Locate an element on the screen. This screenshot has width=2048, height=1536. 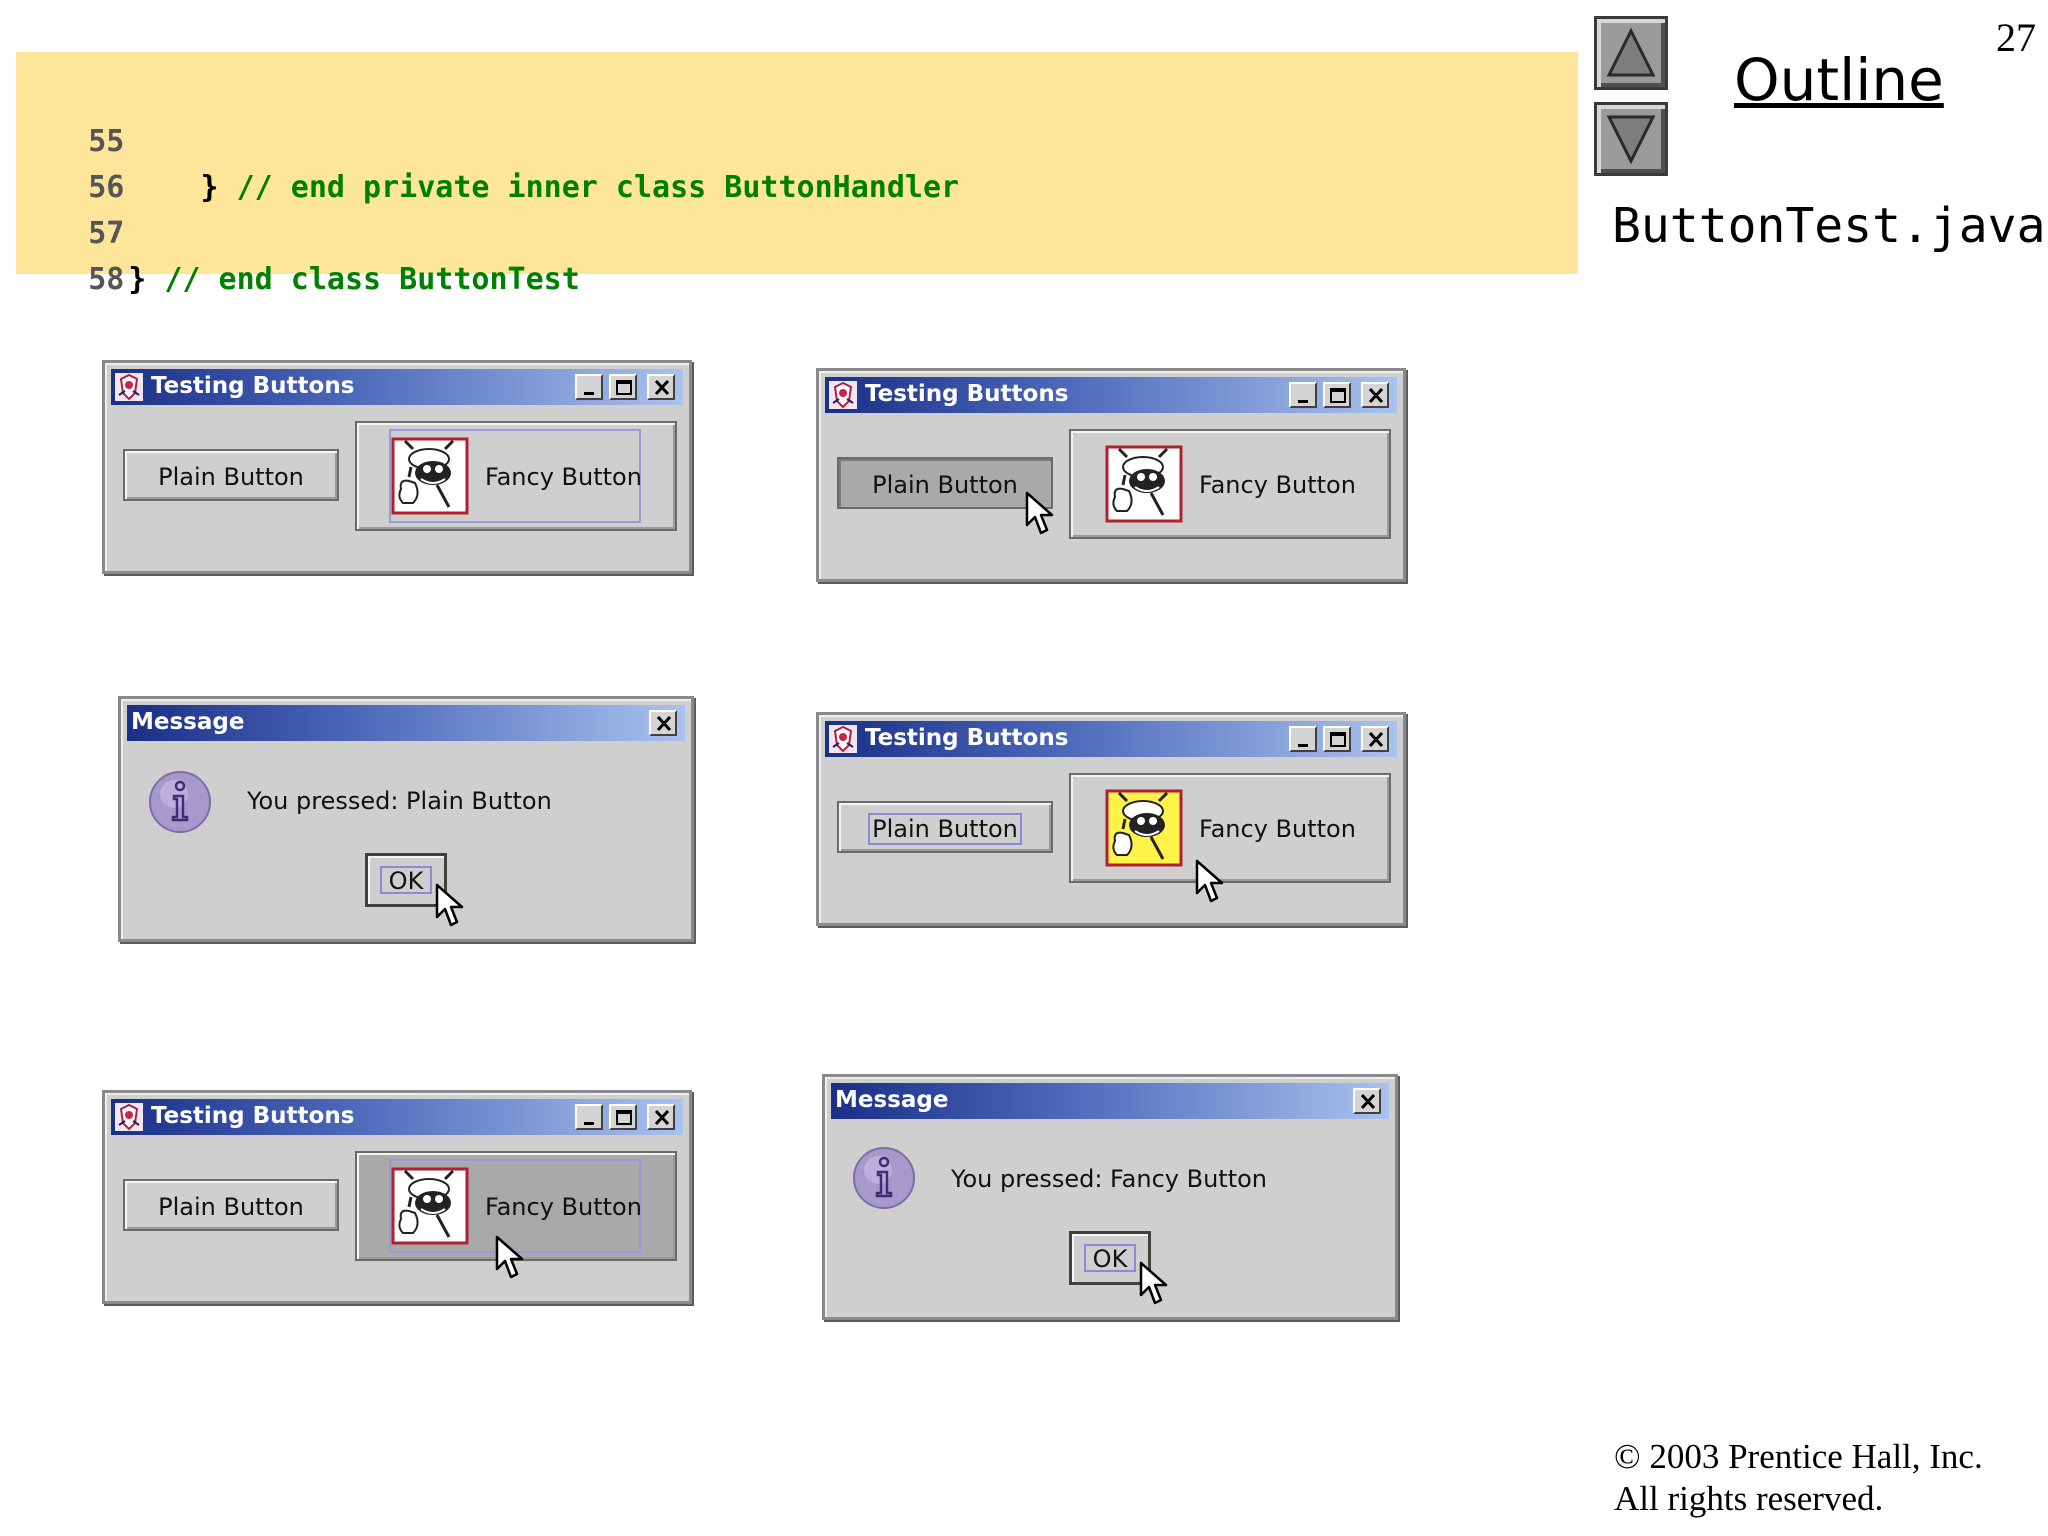
nav-down-button is located at coordinates (1631, 139).